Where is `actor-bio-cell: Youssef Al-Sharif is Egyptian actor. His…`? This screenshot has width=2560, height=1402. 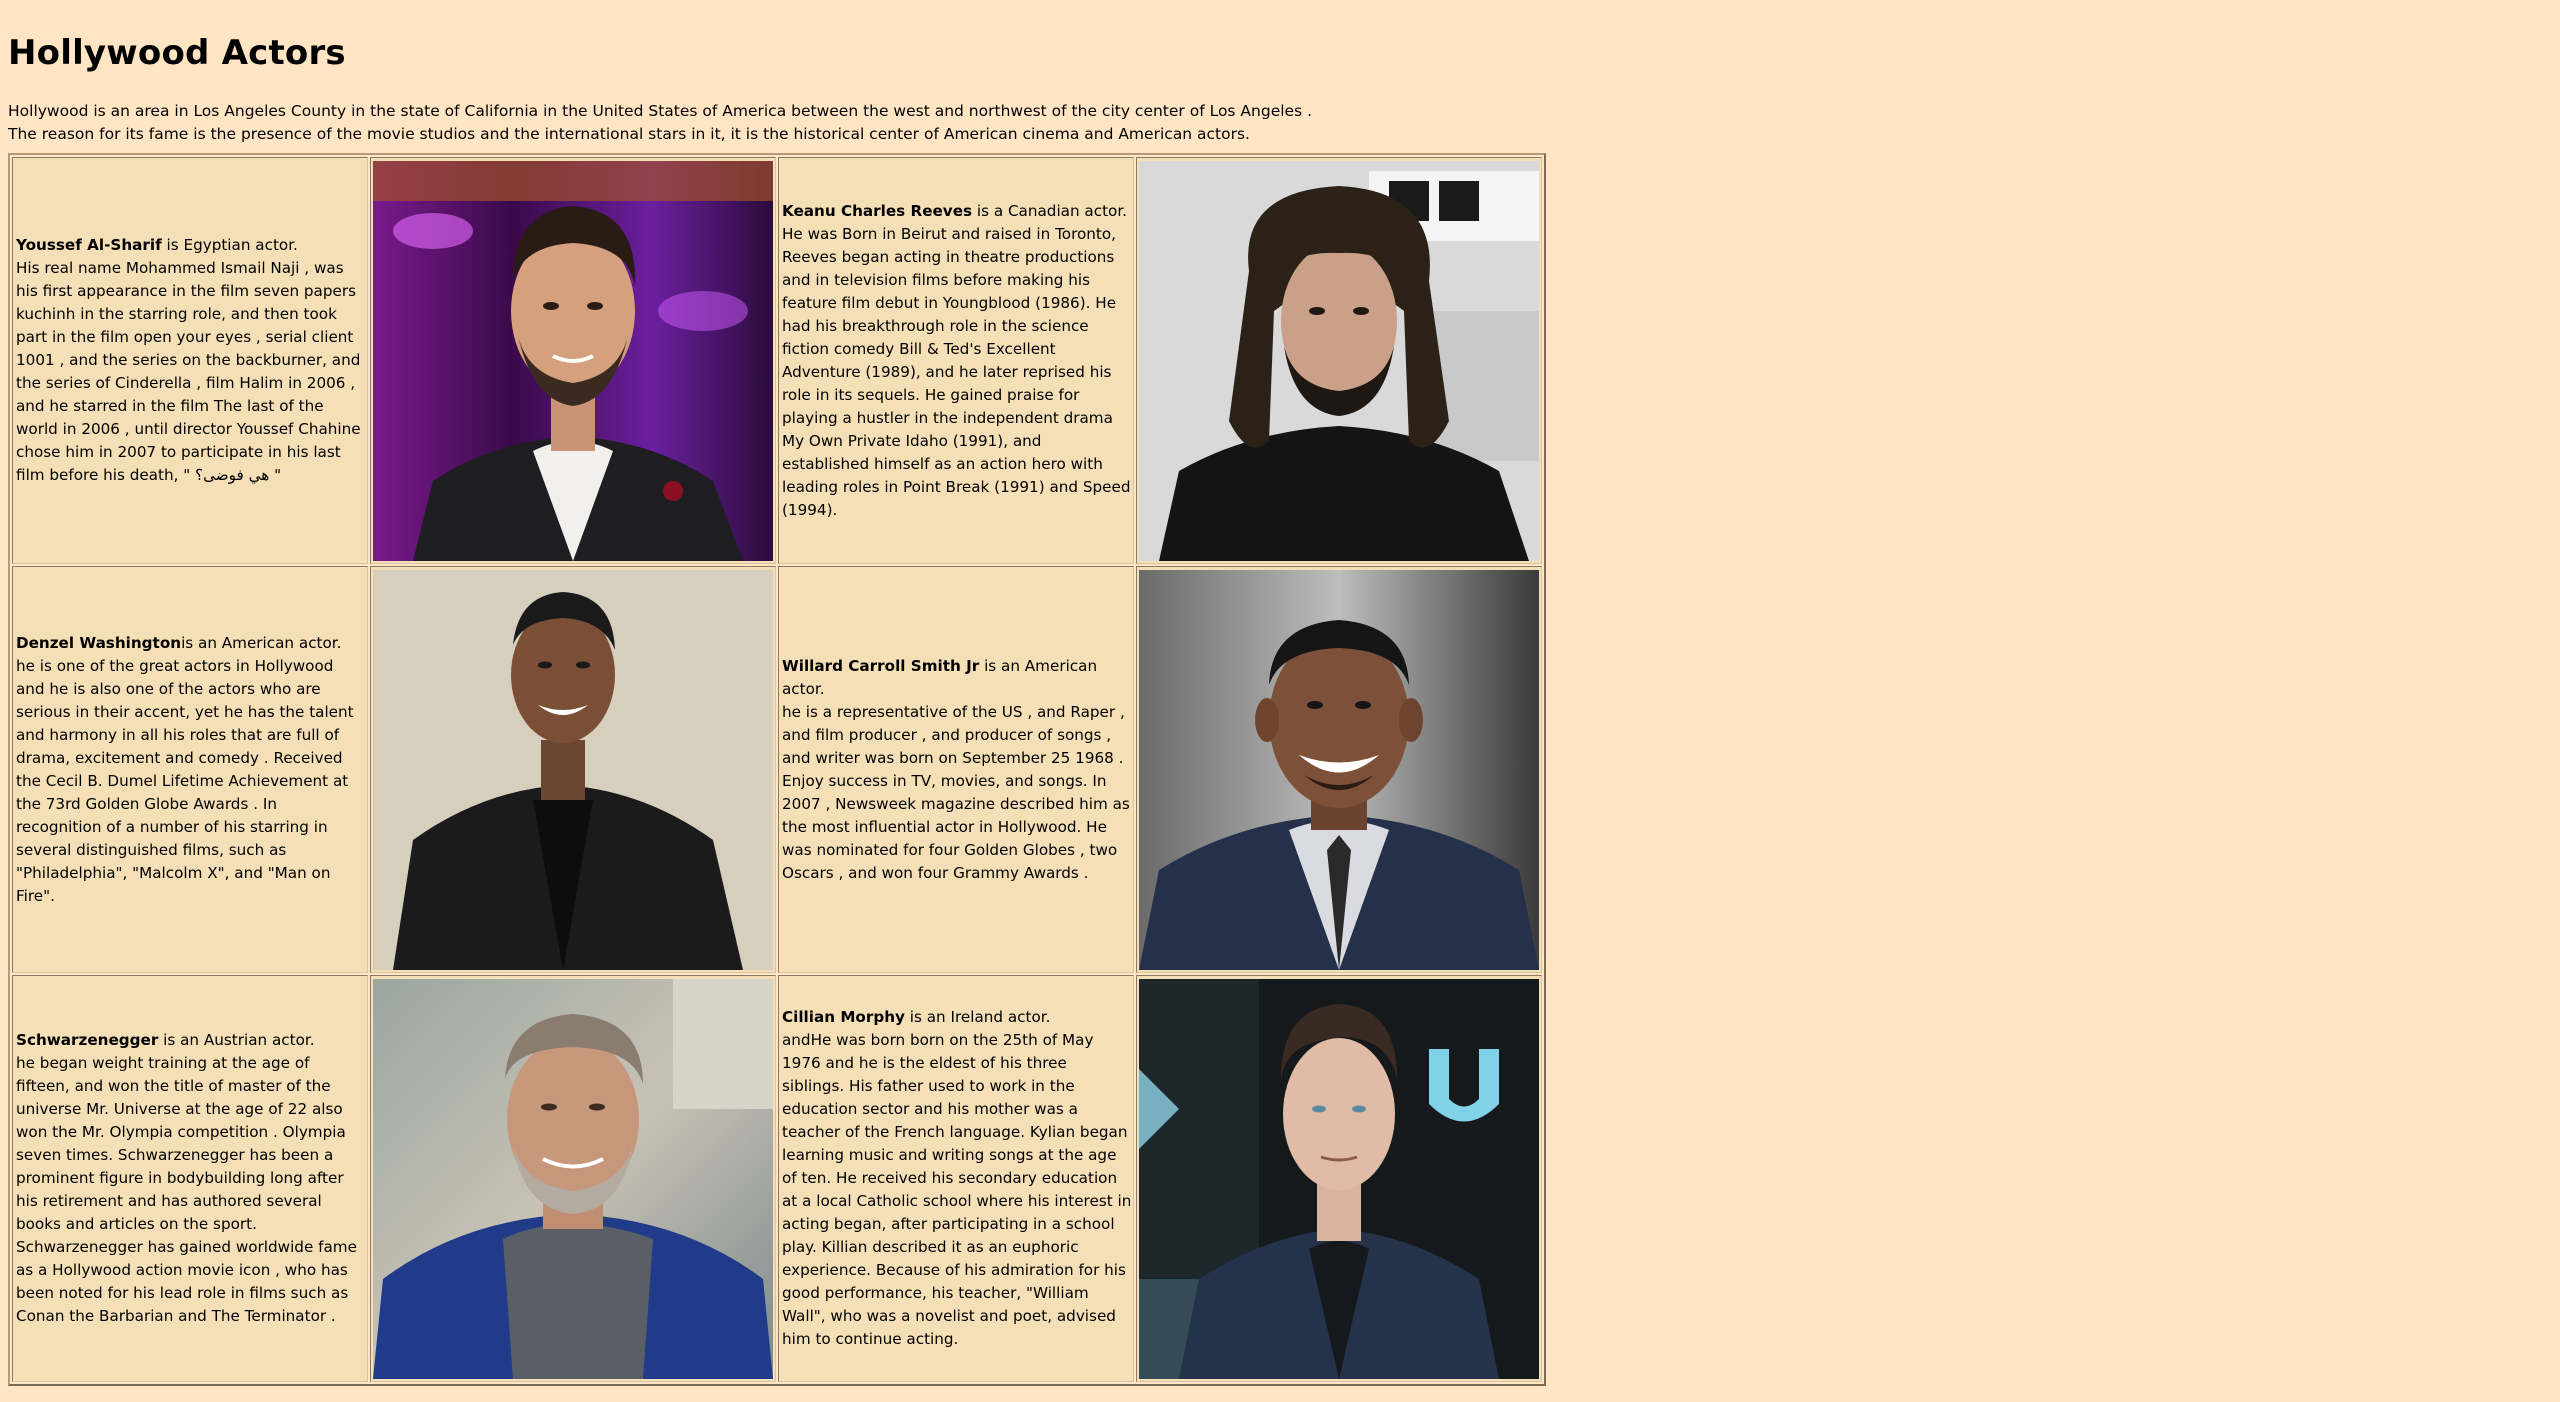 actor-bio-cell: Youssef Al-Sharif is Egyptian actor. His… is located at coordinates (190, 360).